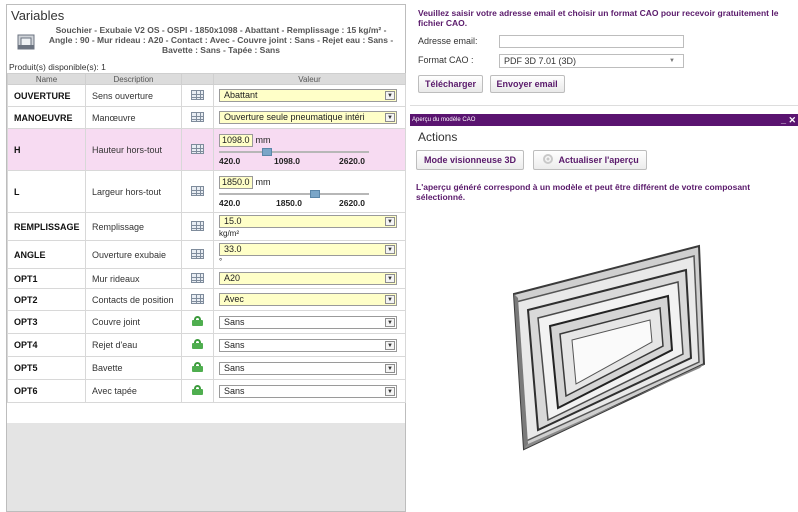 The width and height of the screenshot is (798, 512). I want to click on height-slider, so click(294, 151).